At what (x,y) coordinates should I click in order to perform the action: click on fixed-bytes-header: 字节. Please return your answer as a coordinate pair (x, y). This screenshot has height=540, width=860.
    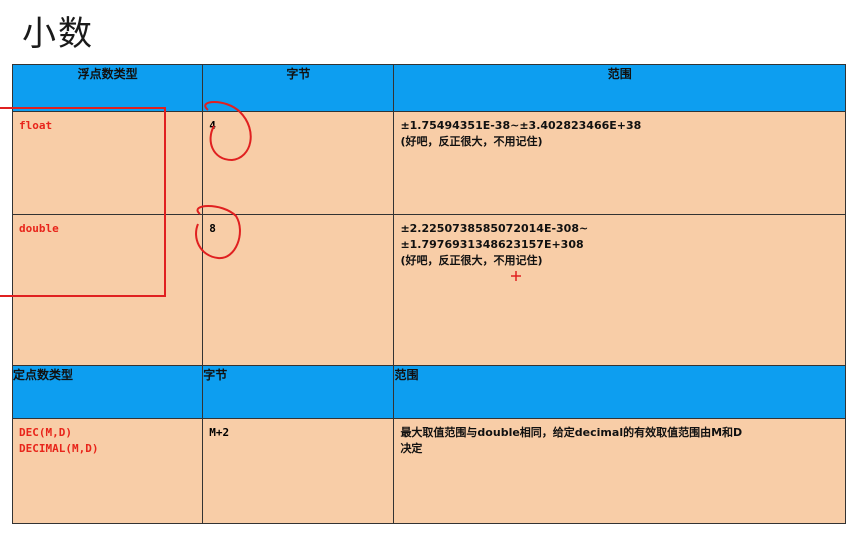
    Looking at the image, I should click on (298, 392).